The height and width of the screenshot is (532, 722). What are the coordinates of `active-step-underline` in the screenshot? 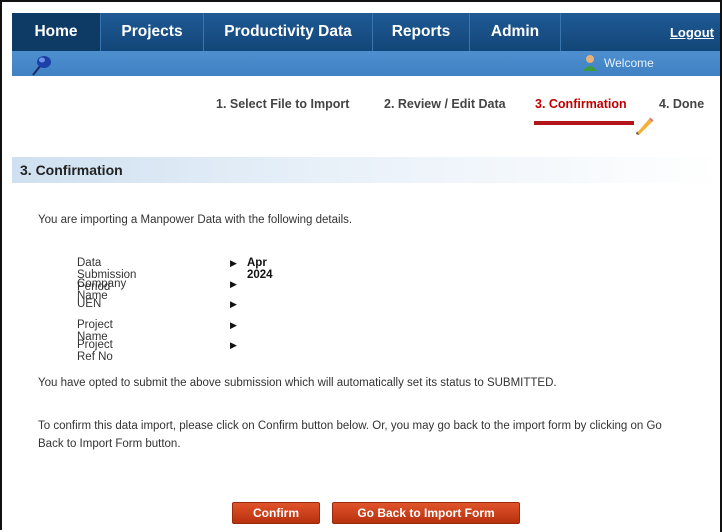 It's located at (584, 123).